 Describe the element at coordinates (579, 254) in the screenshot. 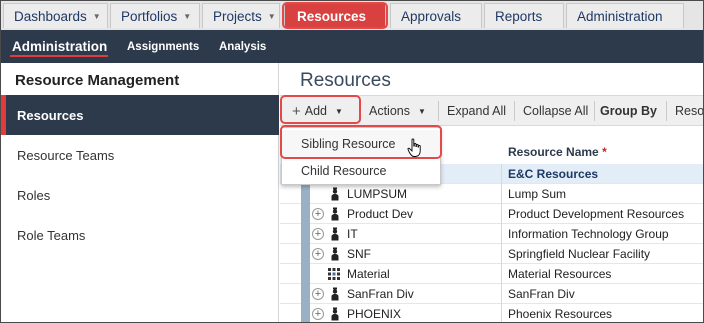

I see `resource-name: Springfield Nuclear Facility` at that location.